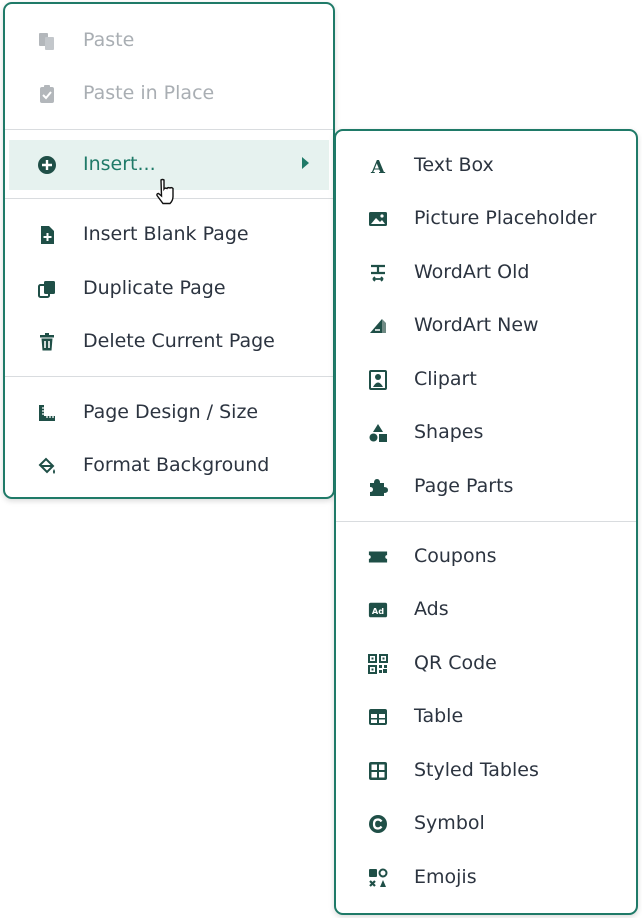 This screenshot has height=918, width=642. Describe the element at coordinates (166, 192) in the screenshot. I see `hand-cursor-icon` at that location.